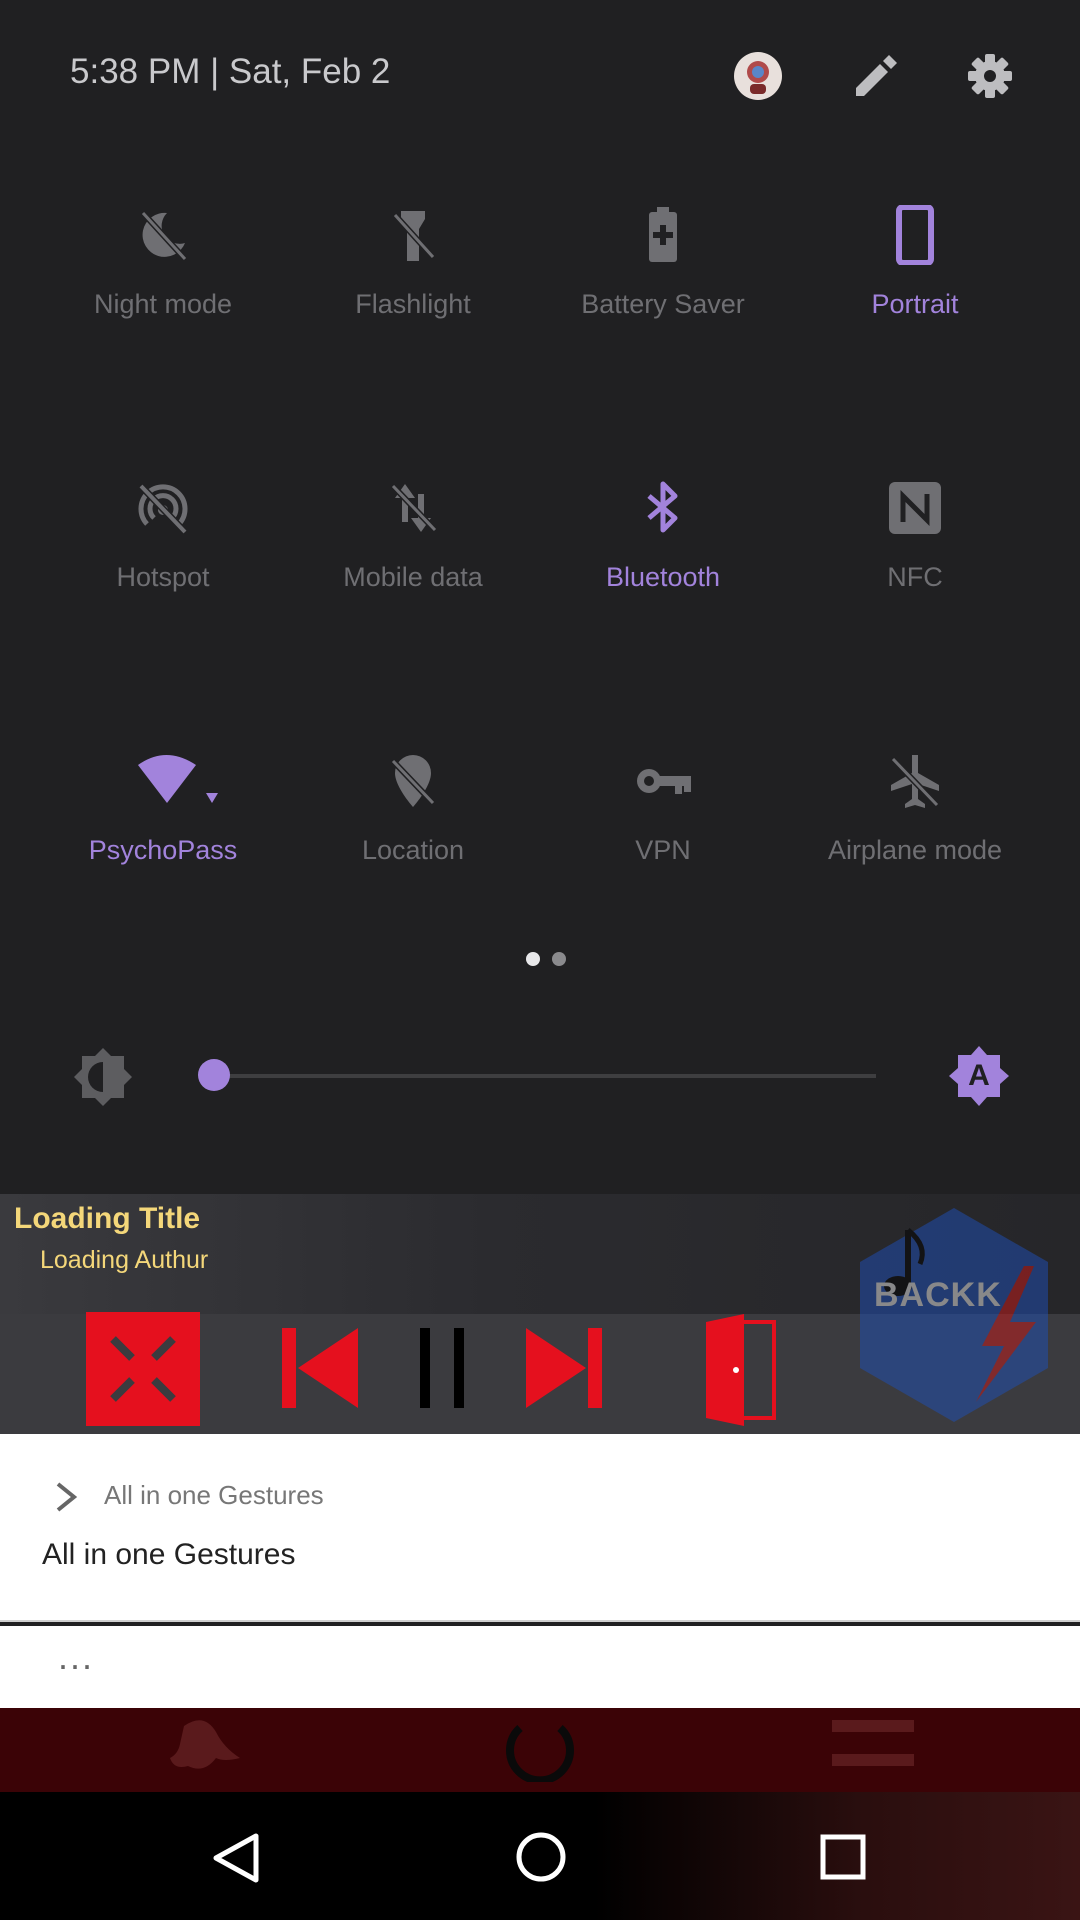 This screenshot has height=1920, width=1080. What do you see at coordinates (663, 234) in the screenshot?
I see `battery-plus-icon` at bounding box center [663, 234].